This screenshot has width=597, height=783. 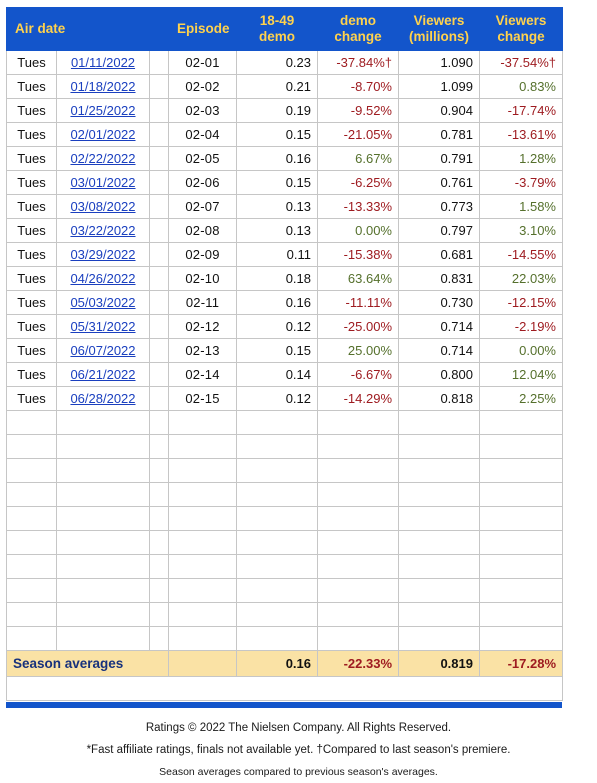 I want to click on cell-air-date: 06/28/2022, so click(x=103, y=398).